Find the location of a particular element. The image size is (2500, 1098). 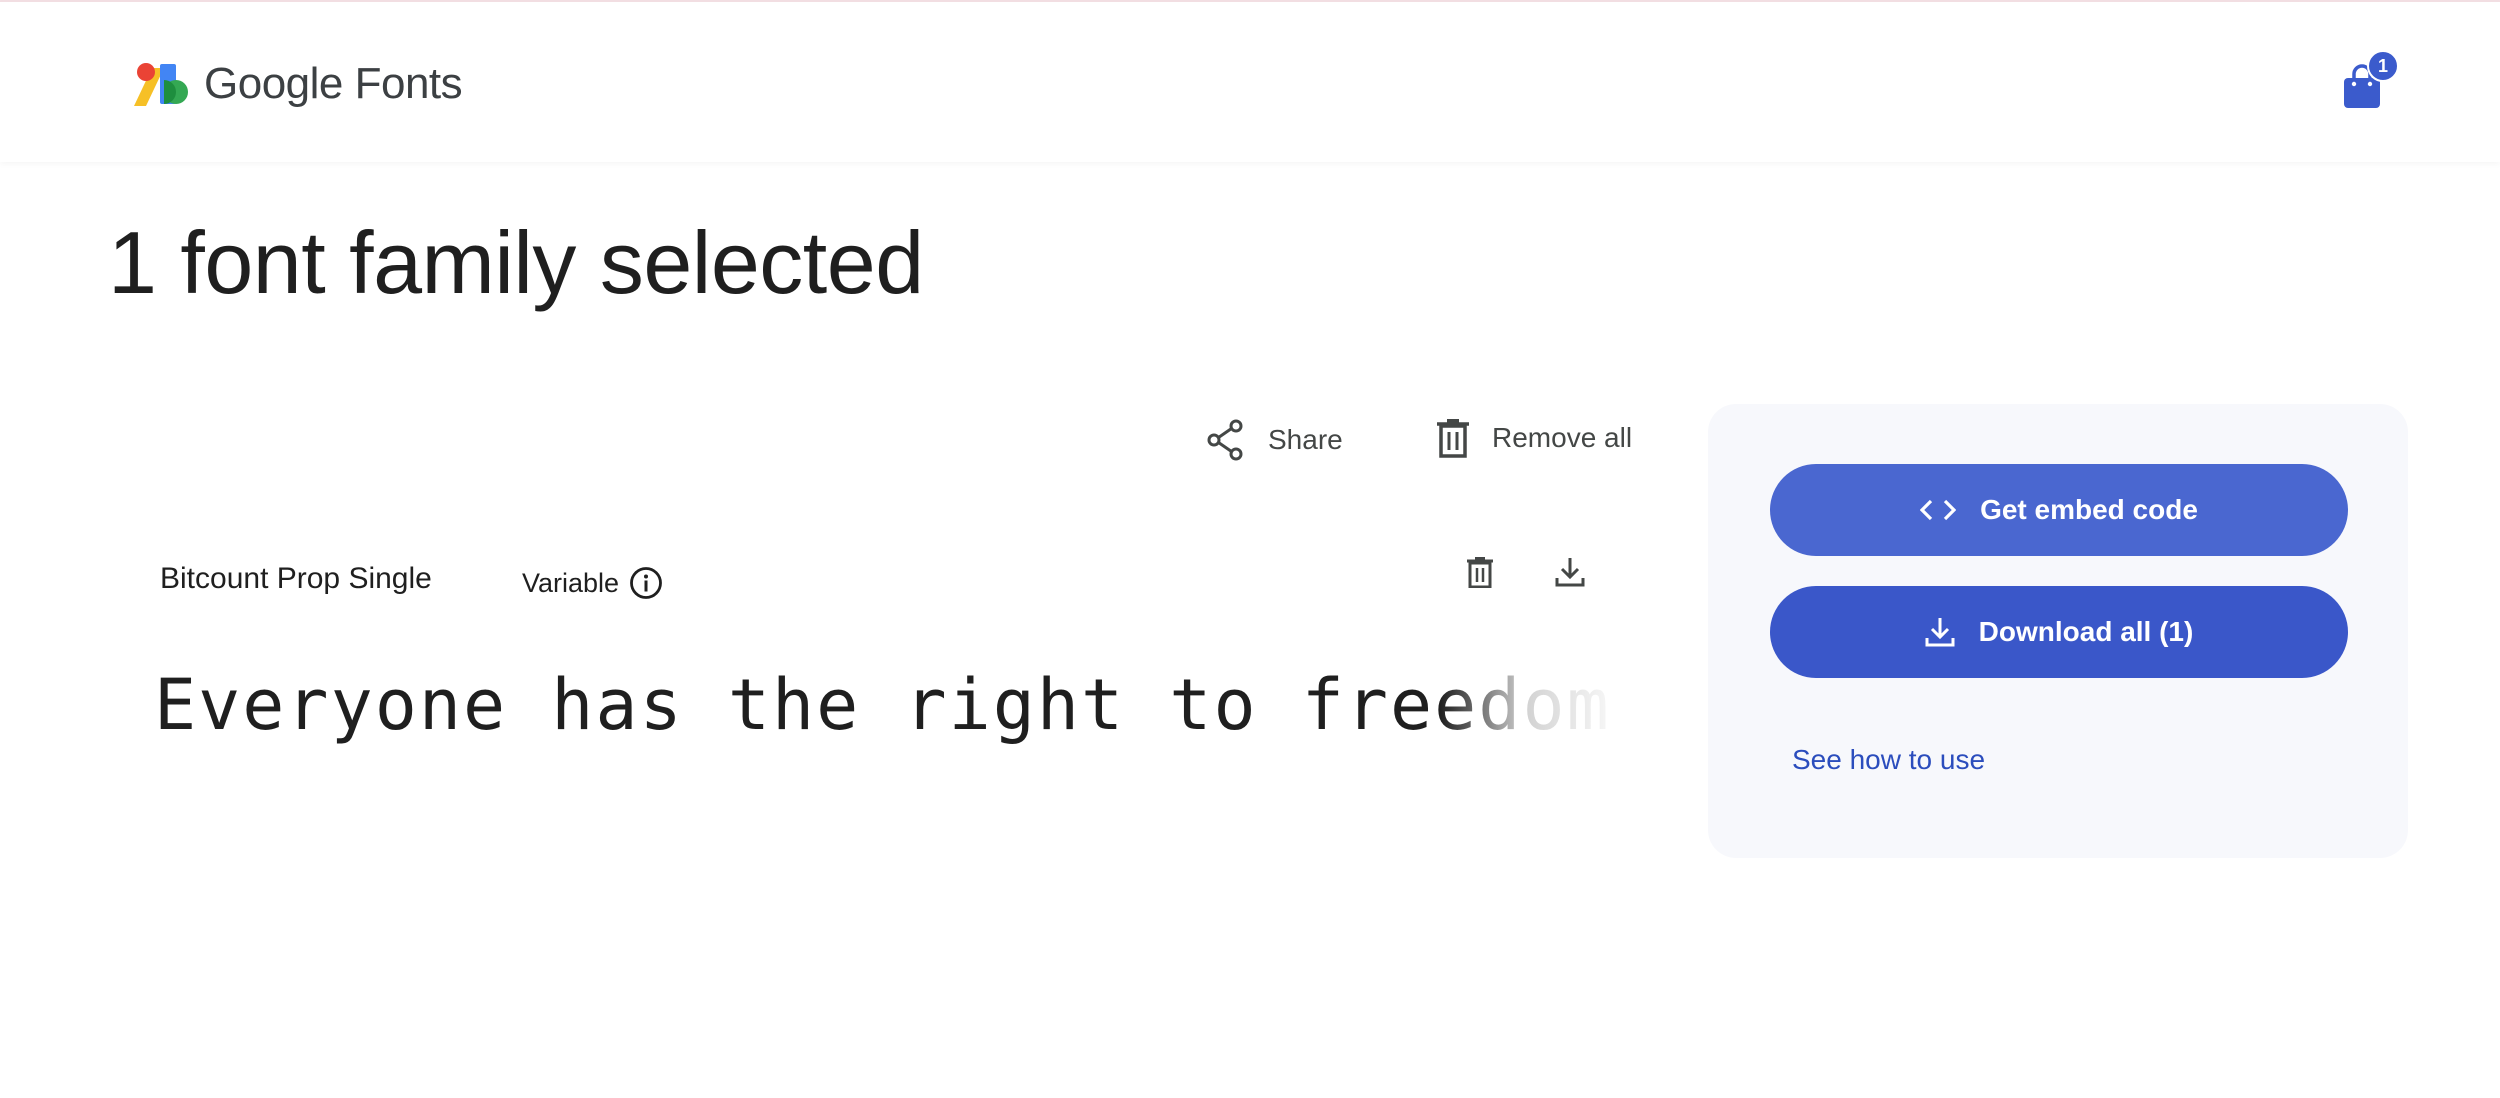

font-family-name: Bitcount Prop Single is located at coordinates (296, 579).